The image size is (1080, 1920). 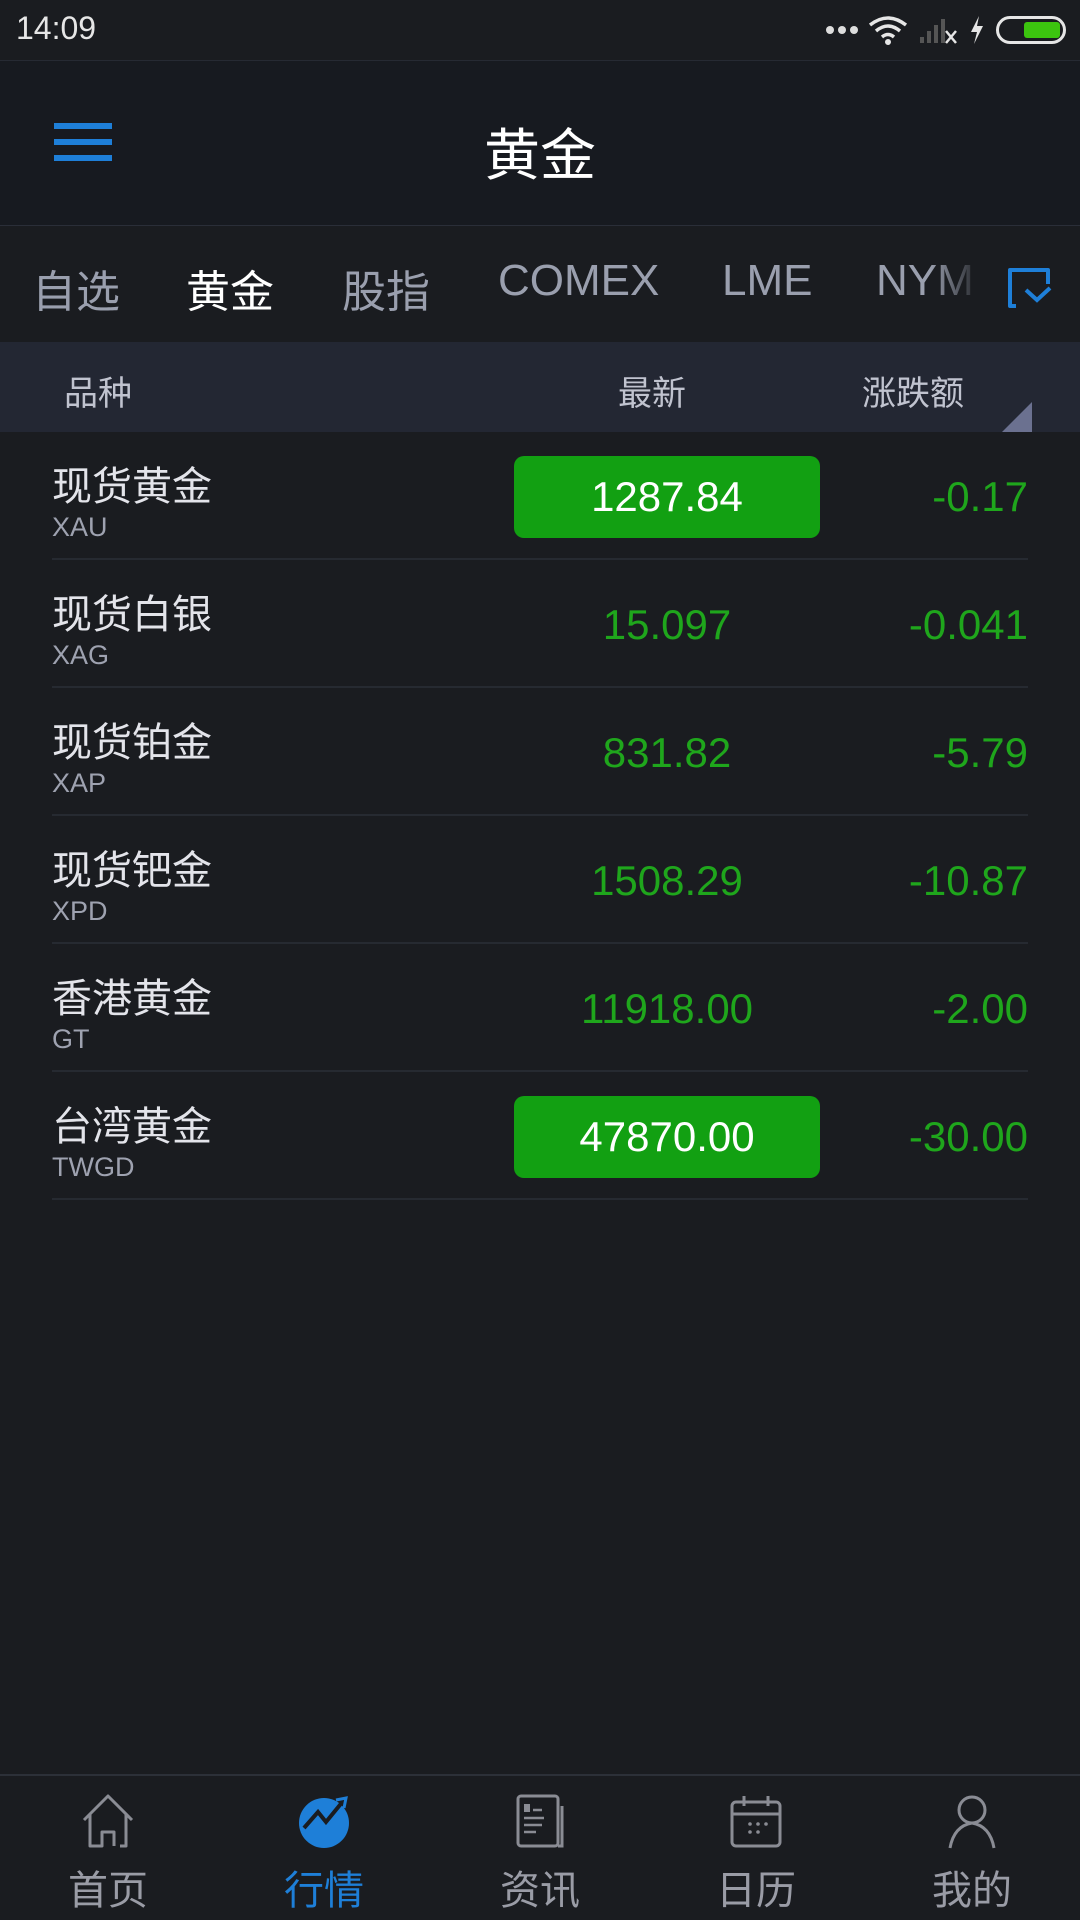 I want to click on market-chart-icon, so click(x=324, y=1822).